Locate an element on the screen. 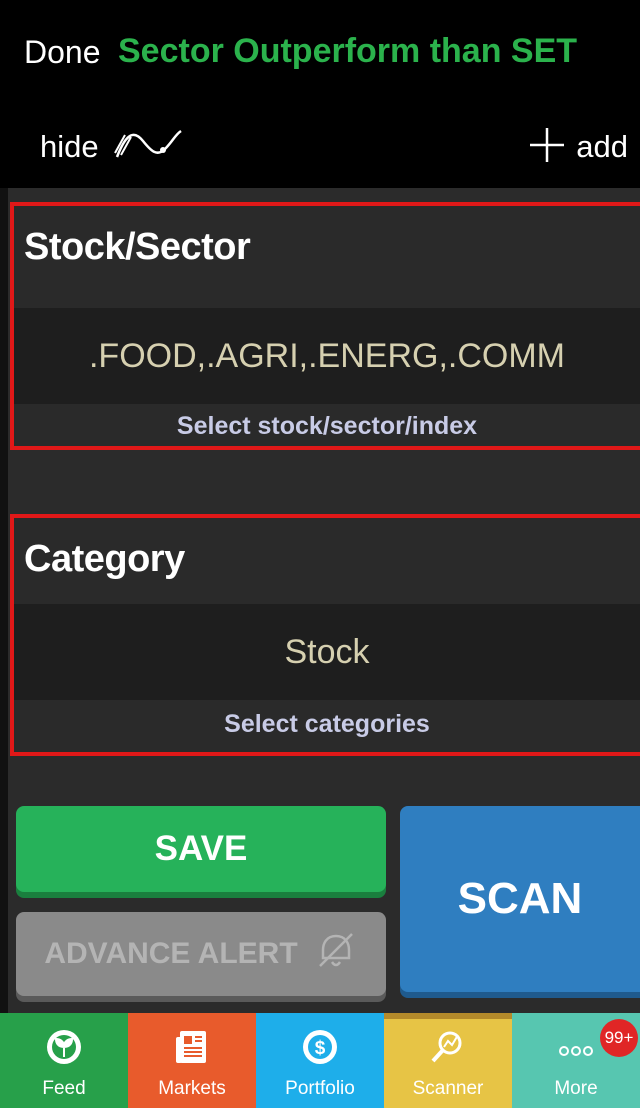  hide-chart-button: hide is located at coordinates (112, 147).